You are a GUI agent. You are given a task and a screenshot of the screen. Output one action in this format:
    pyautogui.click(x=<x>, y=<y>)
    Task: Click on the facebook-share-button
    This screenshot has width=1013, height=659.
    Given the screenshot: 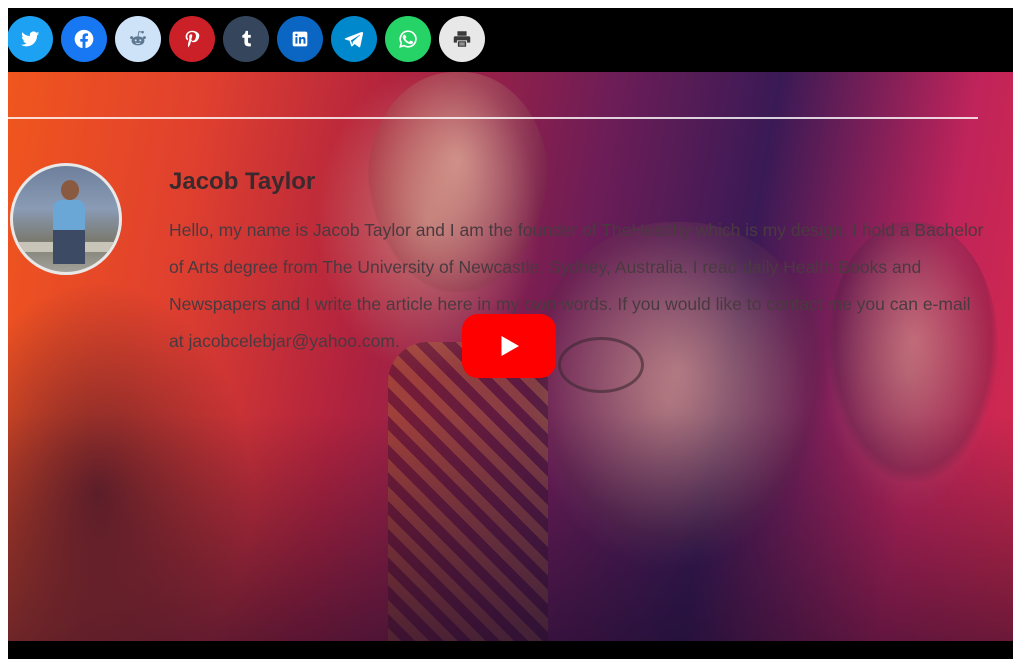 What is the action you would take?
    pyautogui.click(x=84, y=39)
    